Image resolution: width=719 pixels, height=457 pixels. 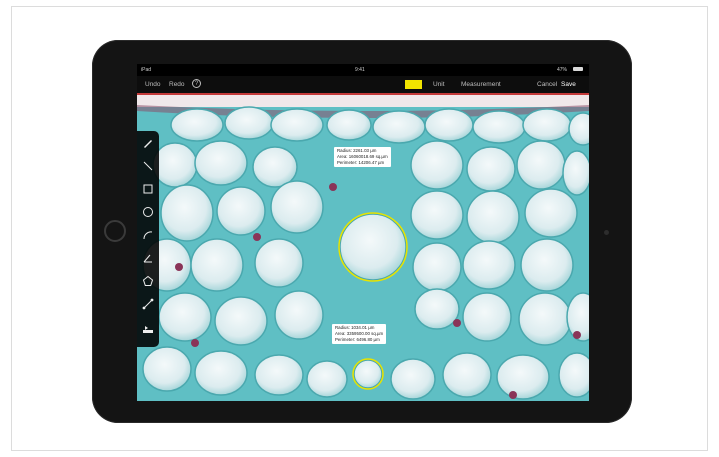 I want to click on perimeter-text: Perimeter: 6496.80 µm, so click(x=357, y=339).